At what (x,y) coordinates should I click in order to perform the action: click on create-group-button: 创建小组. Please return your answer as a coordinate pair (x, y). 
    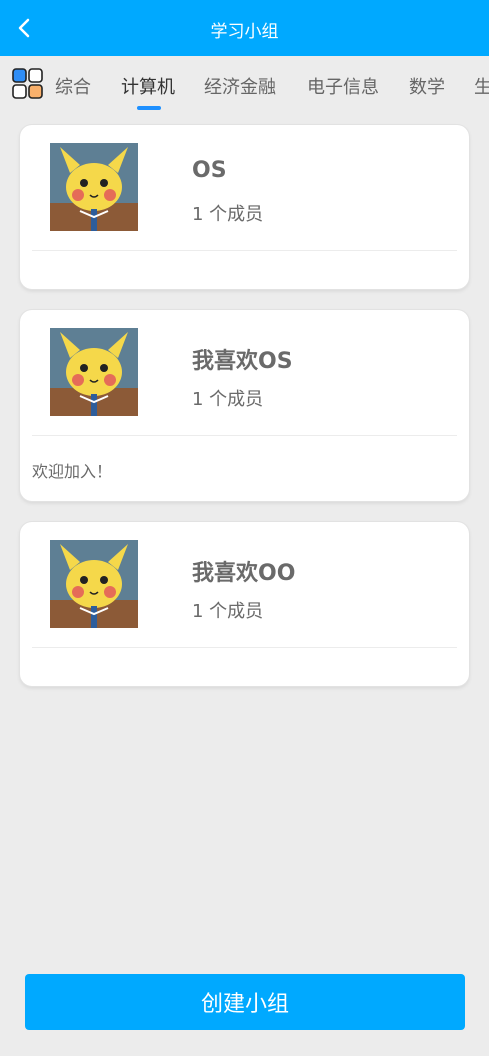
    Looking at the image, I should click on (245, 1002).